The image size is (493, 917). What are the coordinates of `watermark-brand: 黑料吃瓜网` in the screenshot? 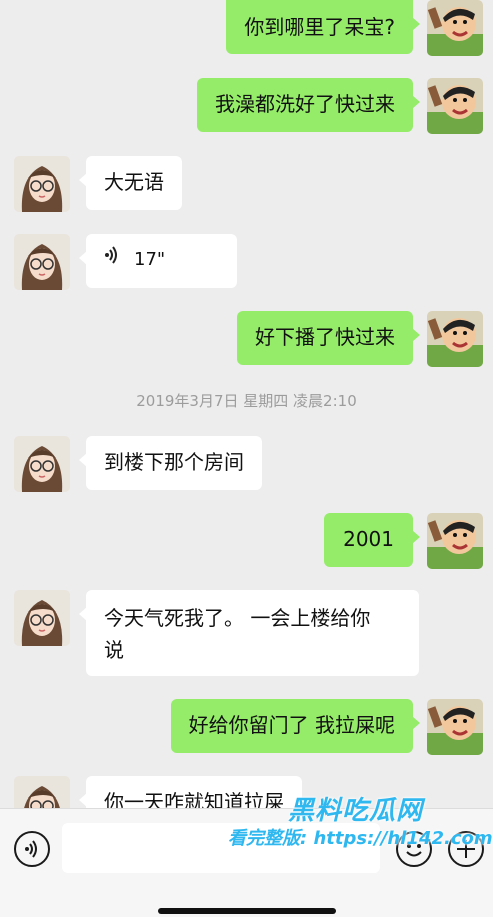 It's located at (356, 811).